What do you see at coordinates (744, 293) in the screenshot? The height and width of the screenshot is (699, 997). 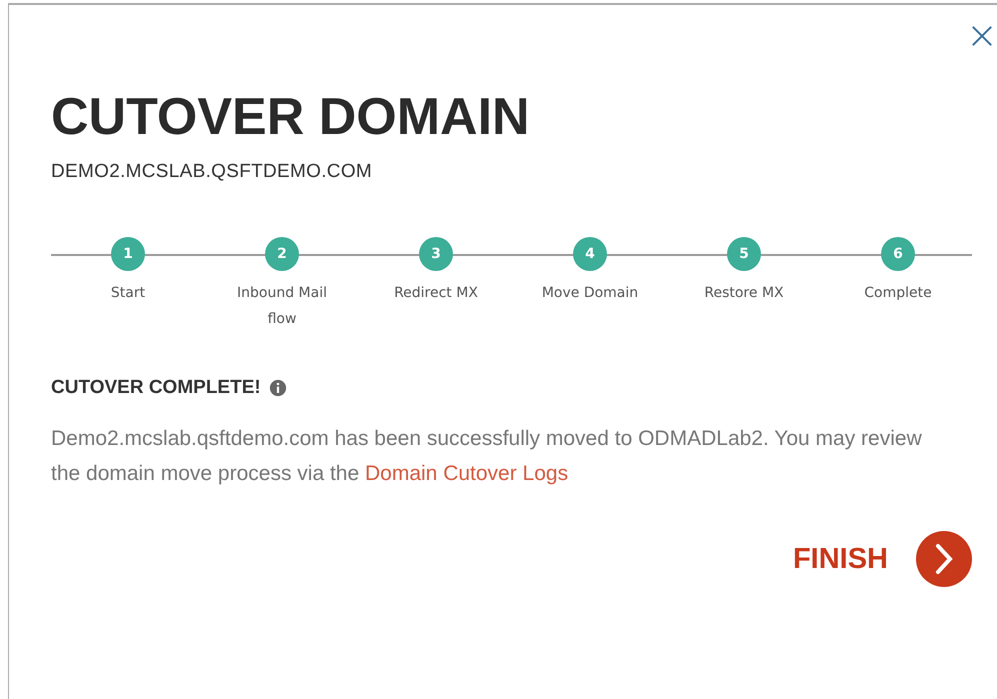 I see `step-label: Restore MX` at bounding box center [744, 293].